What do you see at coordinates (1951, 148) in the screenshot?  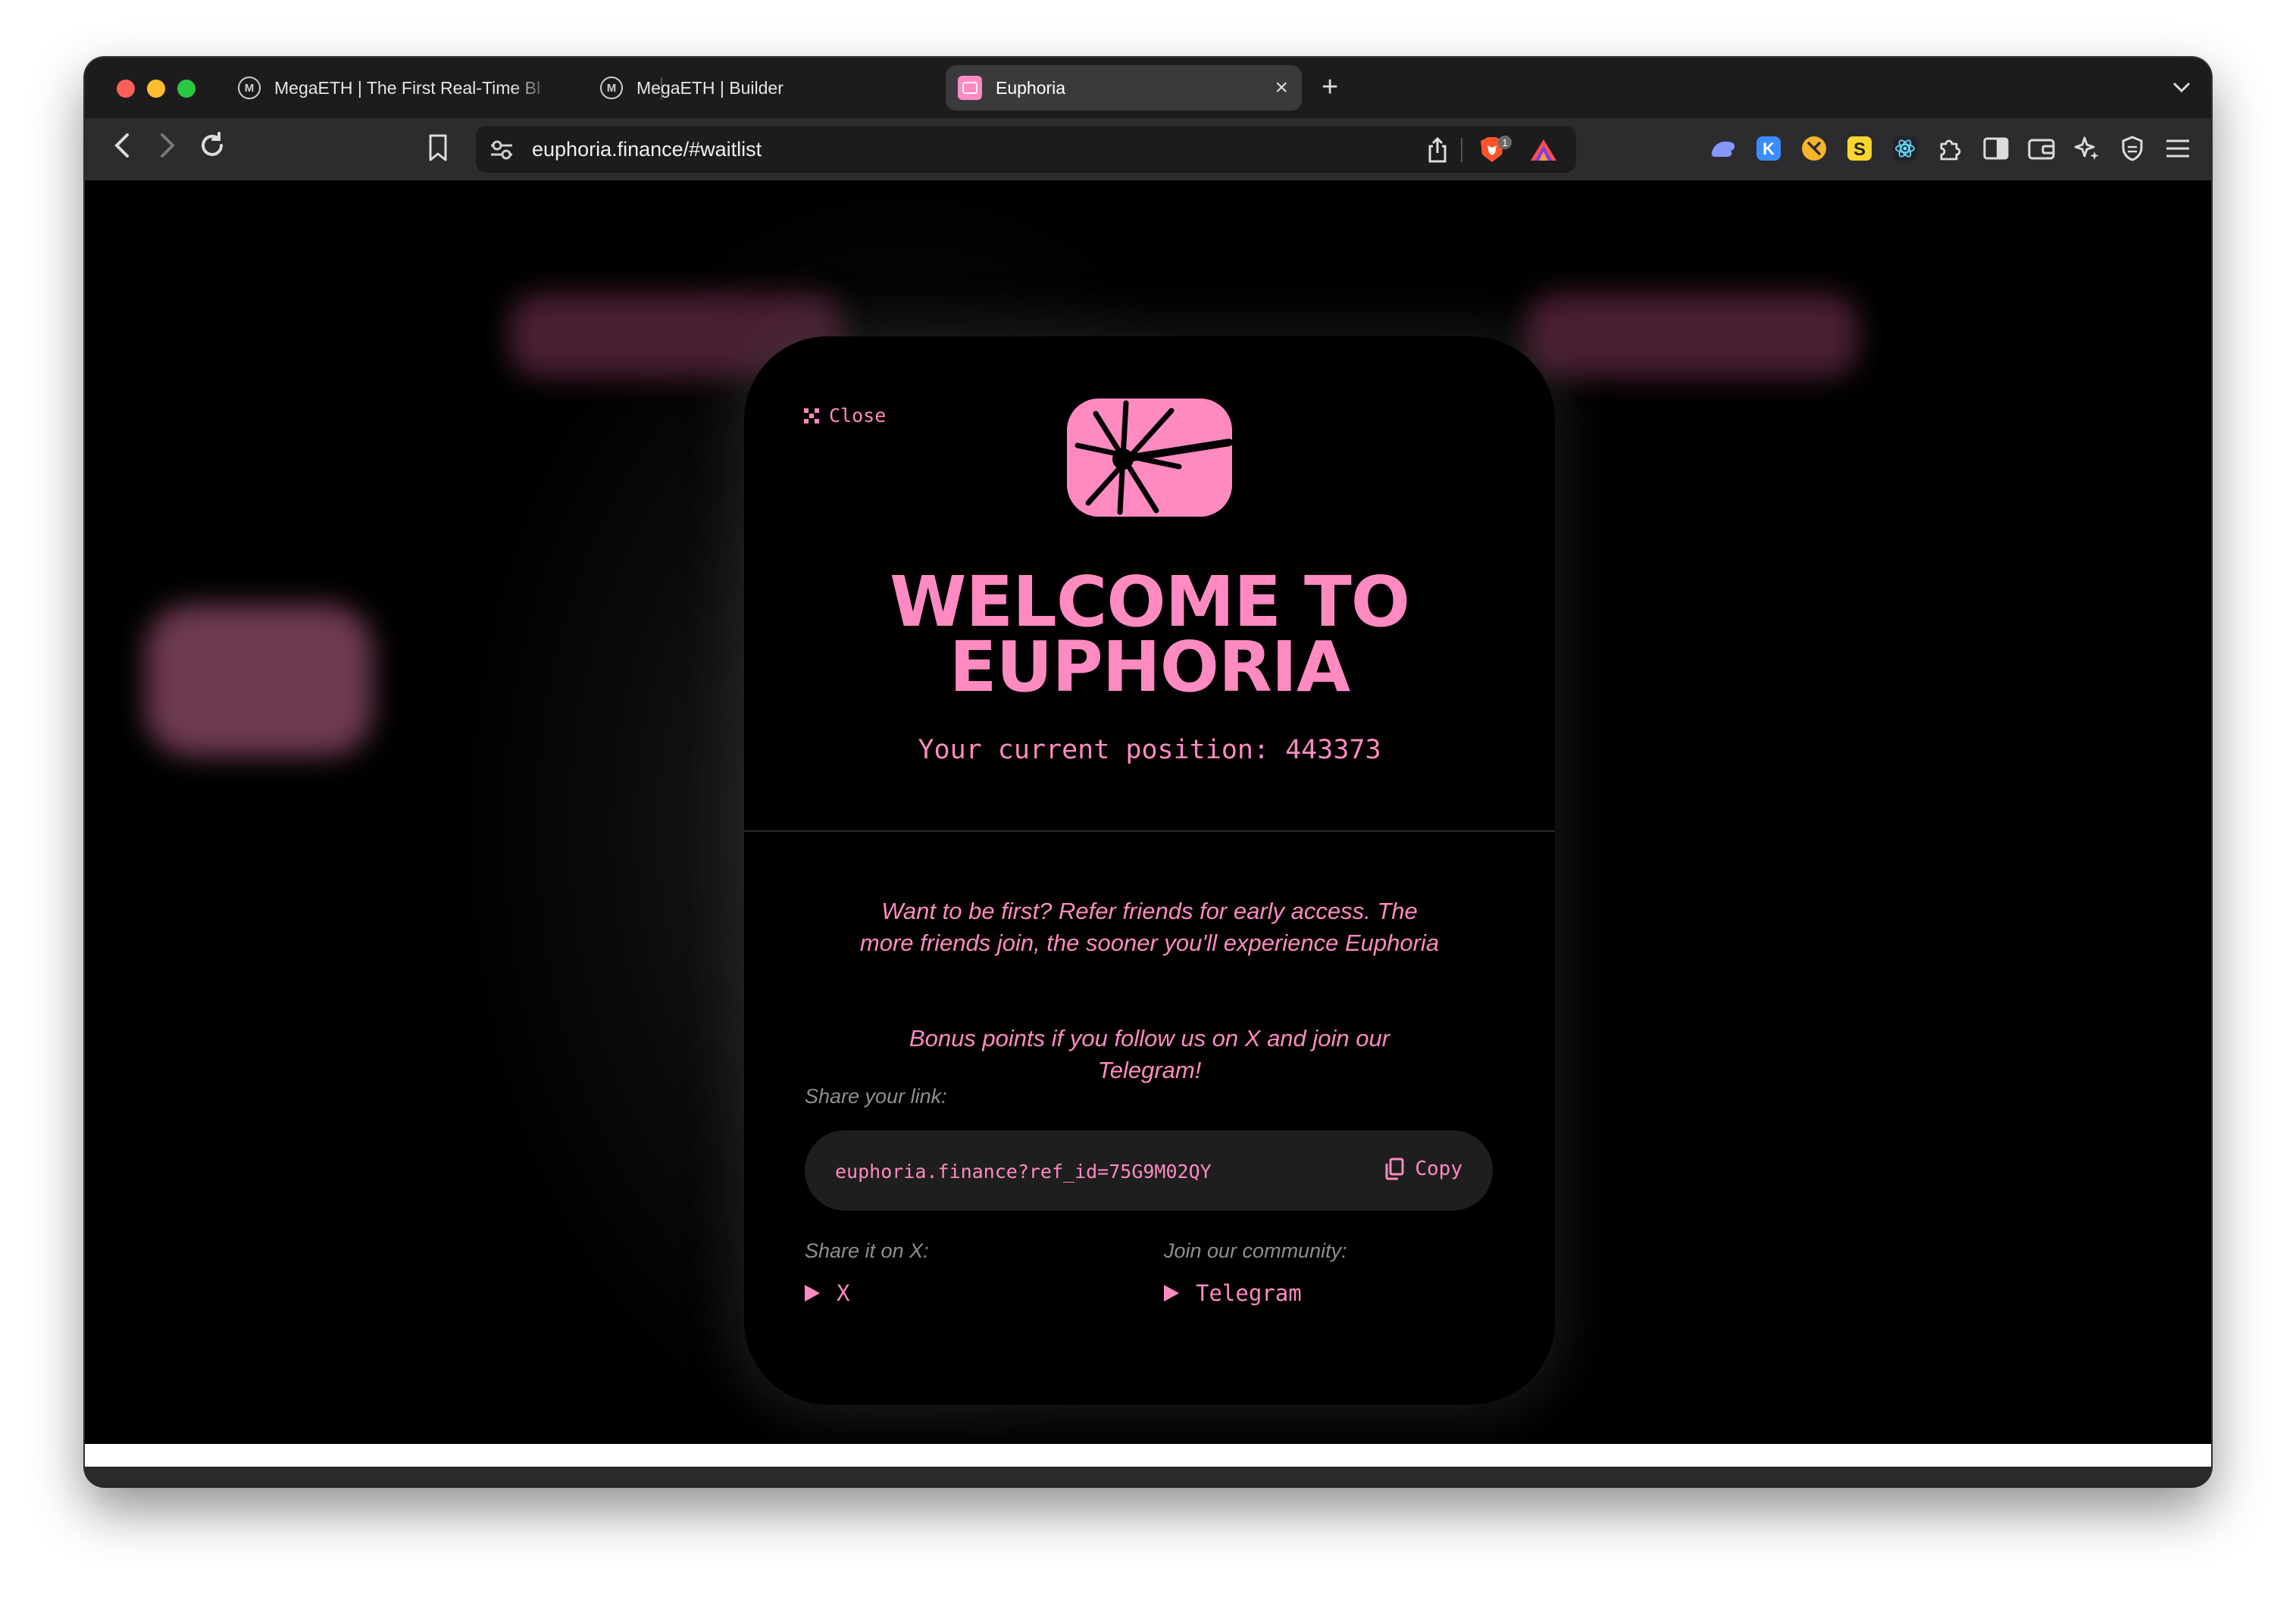 I see `extensions-puzzle-icon` at bounding box center [1951, 148].